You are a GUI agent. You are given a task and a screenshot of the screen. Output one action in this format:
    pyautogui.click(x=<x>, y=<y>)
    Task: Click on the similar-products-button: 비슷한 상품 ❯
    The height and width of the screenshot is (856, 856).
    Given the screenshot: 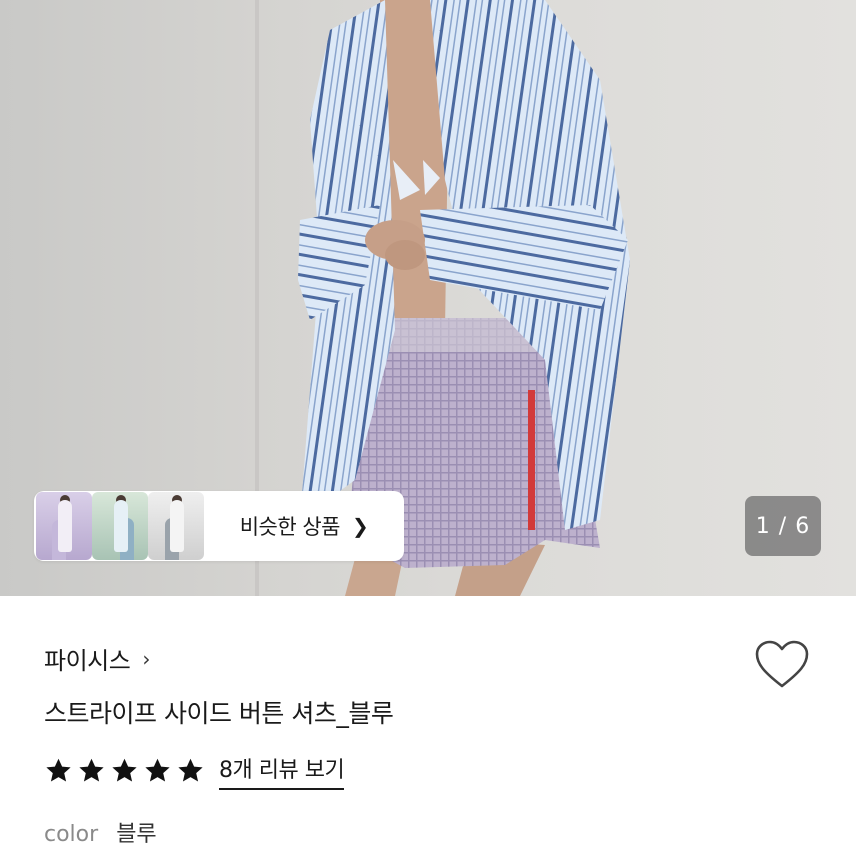 What is the action you would take?
    pyautogui.click(x=219, y=526)
    